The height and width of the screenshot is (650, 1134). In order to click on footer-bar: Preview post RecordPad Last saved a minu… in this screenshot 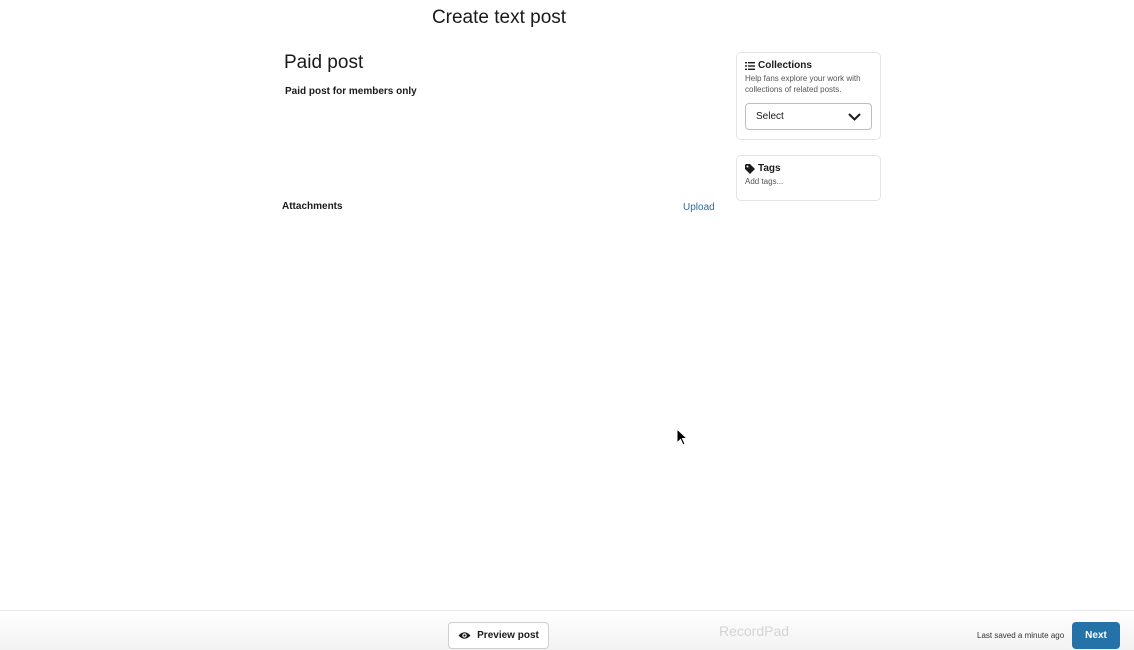, I will do `click(567, 630)`.